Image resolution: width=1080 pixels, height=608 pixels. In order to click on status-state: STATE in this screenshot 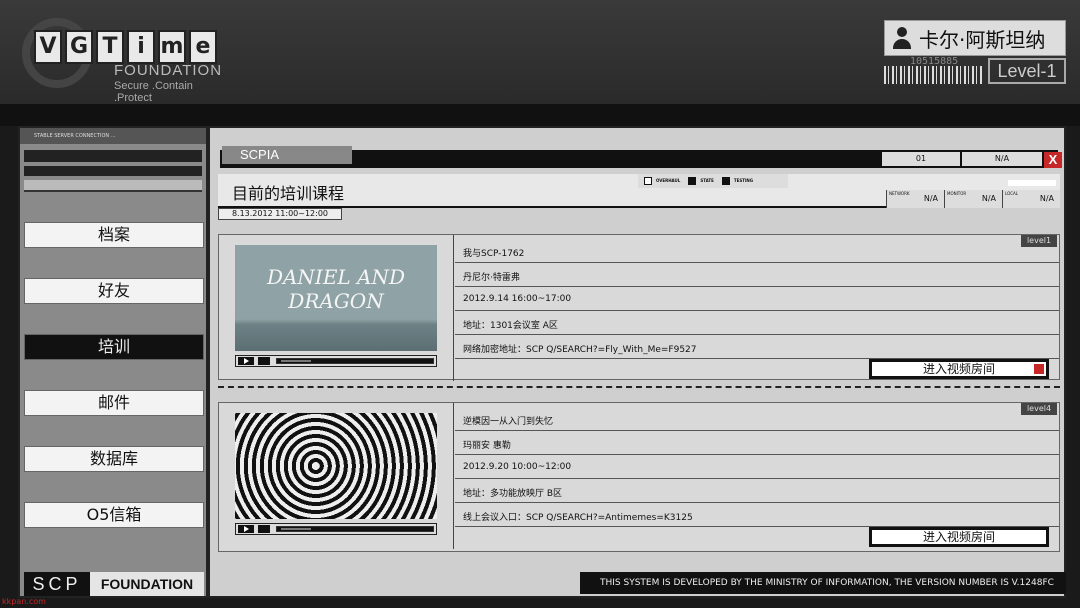, I will do `click(701, 181)`.